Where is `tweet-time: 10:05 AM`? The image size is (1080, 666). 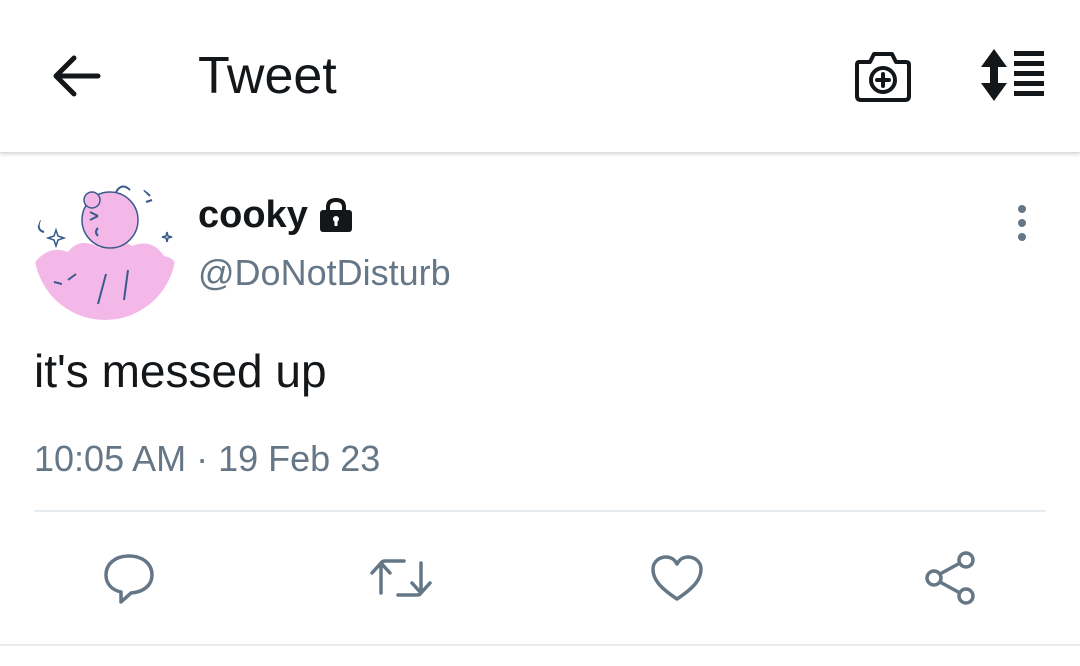 tweet-time: 10:05 AM is located at coordinates (110, 458).